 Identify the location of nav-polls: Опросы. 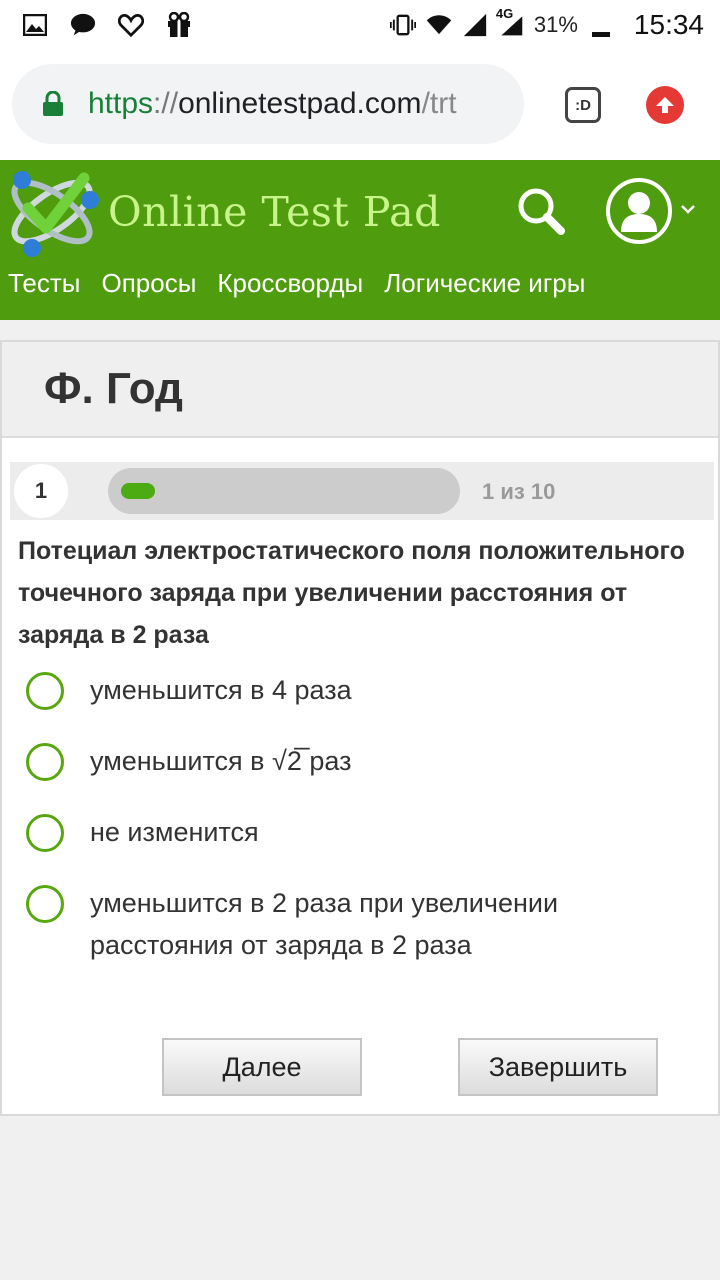
(148, 283).